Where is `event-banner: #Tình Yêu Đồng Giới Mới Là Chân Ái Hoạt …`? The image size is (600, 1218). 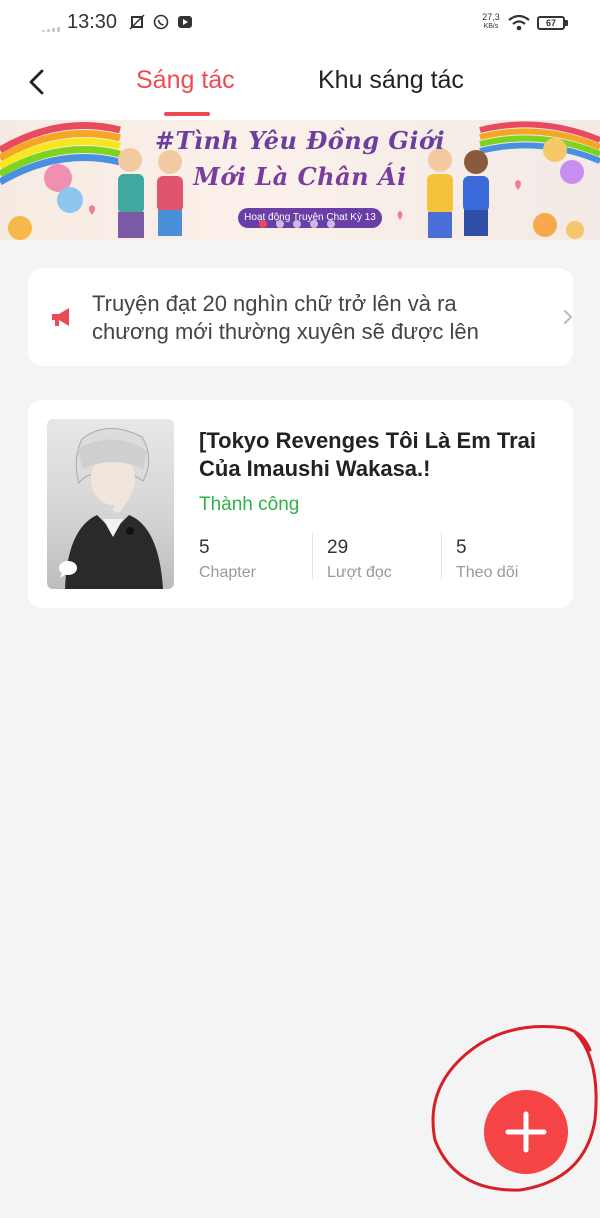
event-banner: #Tình Yêu Đồng Giới Mới Là Chân Ái Hoạt … is located at coordinates (300, 180).